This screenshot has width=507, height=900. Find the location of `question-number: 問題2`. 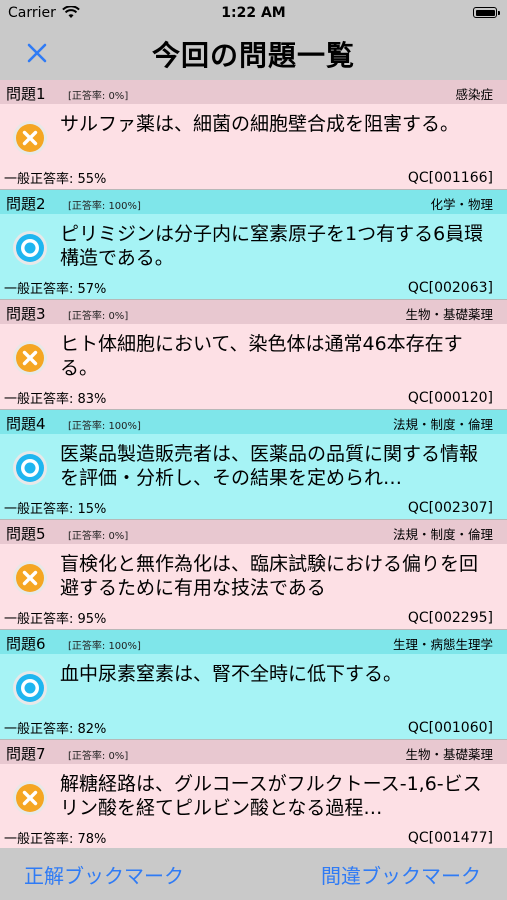

question-number: 問題2 is located at coordinates (26, 204).